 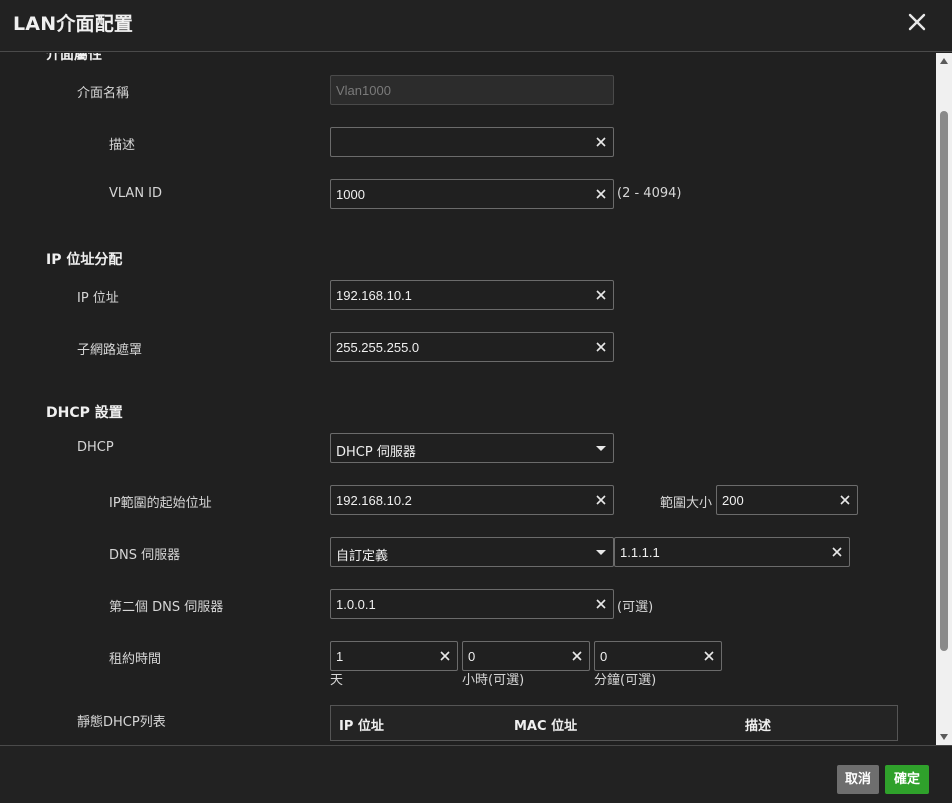 I want to click on lease-days-value: 1, so click(x=340, y=656).